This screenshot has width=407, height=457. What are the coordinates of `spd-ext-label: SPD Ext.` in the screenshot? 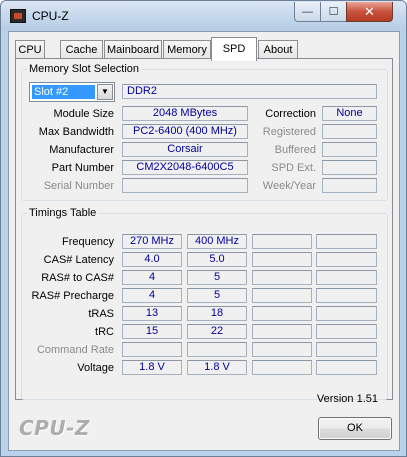 It's located at (293, 168).